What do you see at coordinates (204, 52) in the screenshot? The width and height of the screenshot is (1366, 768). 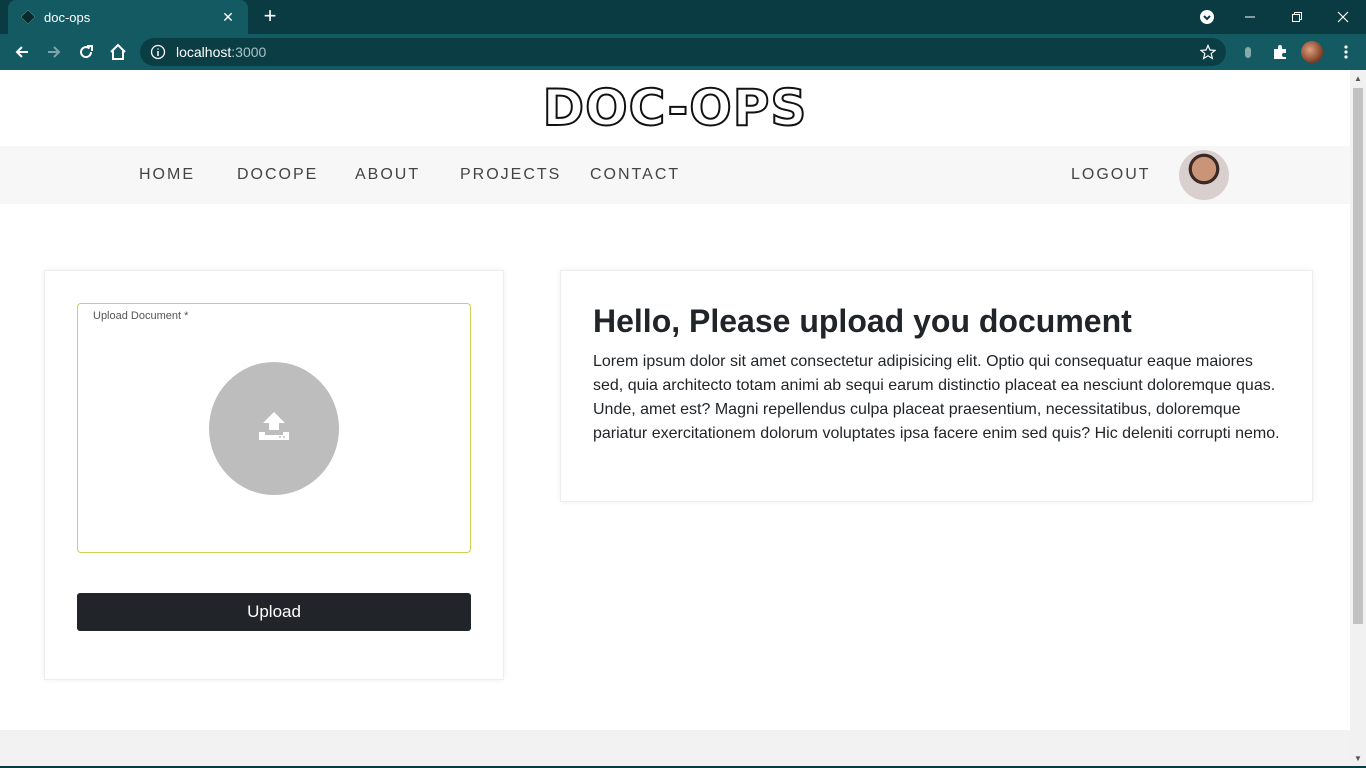 I see `url-host: localhost` at bounding box center [204, 52].